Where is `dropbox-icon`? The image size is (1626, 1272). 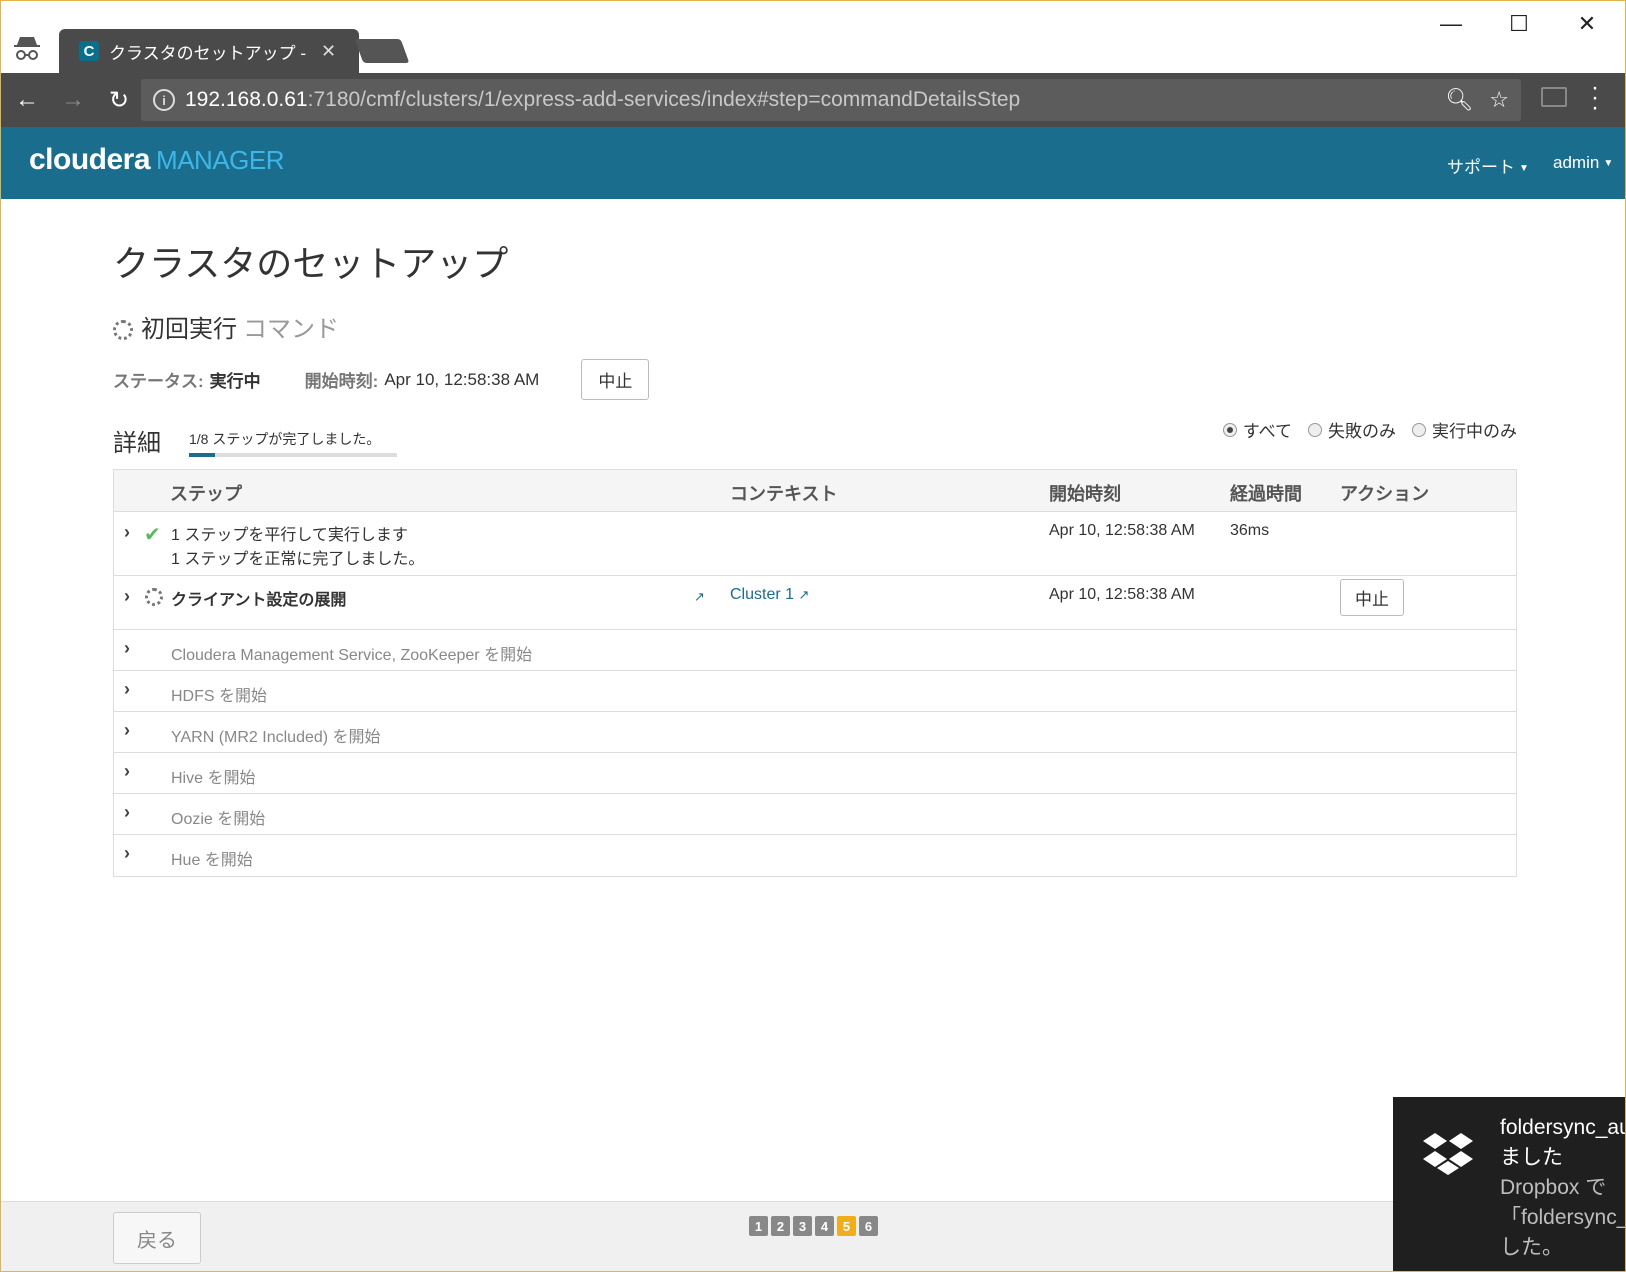
dropbox-icon is located at coordinates (1448, 1154).